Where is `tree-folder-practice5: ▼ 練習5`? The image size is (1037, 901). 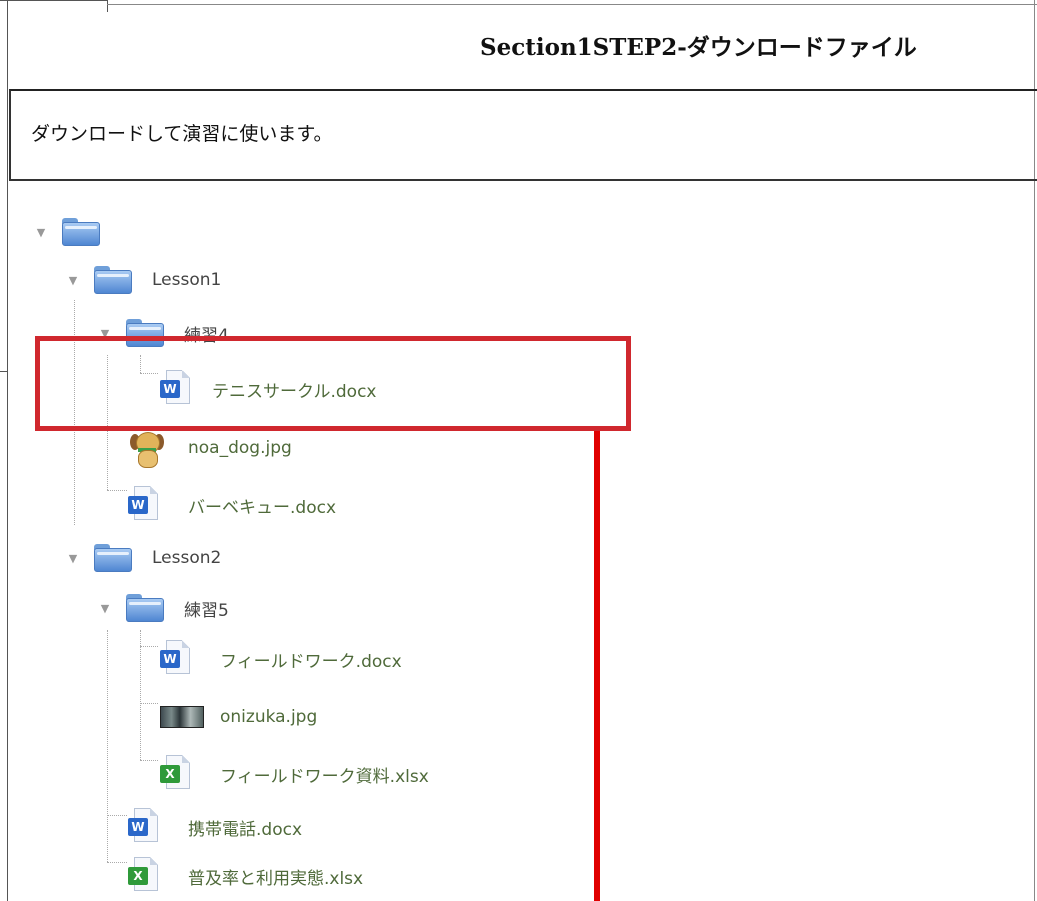 tree-folder-practice5: ▼ 練習5 is located at coordinates (163, 608).